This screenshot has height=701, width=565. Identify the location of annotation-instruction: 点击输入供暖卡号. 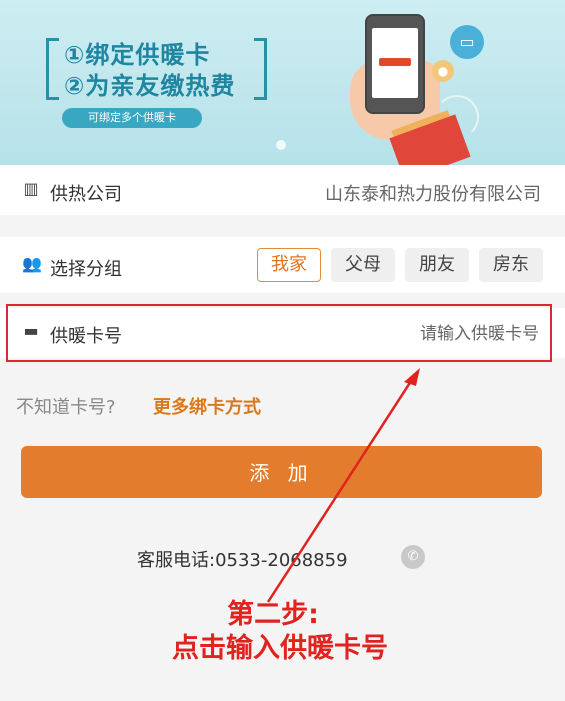
(280, 648).